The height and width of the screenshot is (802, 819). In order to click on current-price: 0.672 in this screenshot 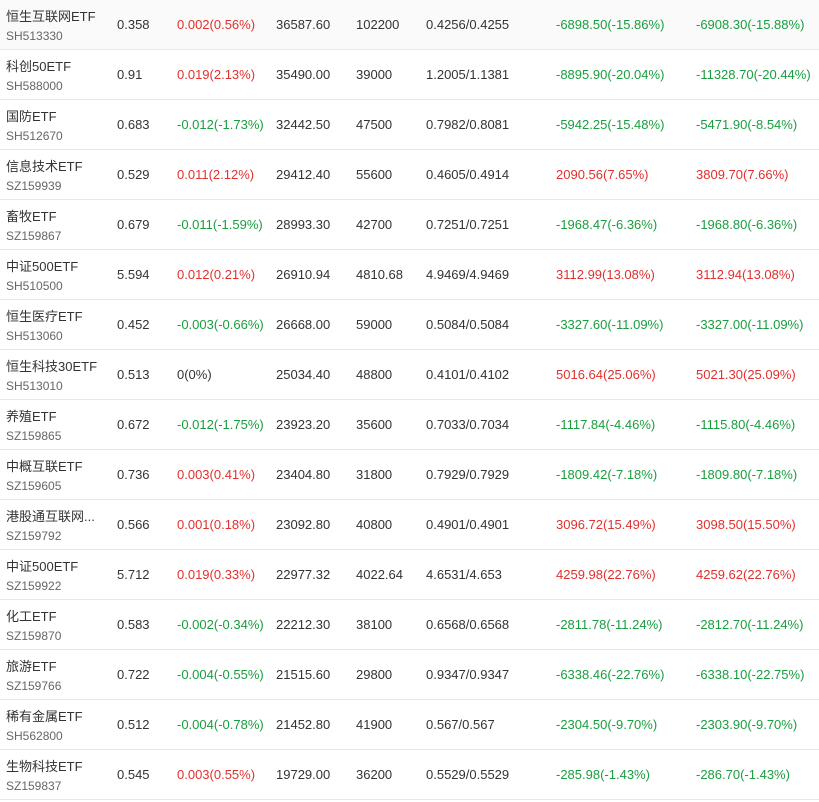, I will do `click(133, 424)`.